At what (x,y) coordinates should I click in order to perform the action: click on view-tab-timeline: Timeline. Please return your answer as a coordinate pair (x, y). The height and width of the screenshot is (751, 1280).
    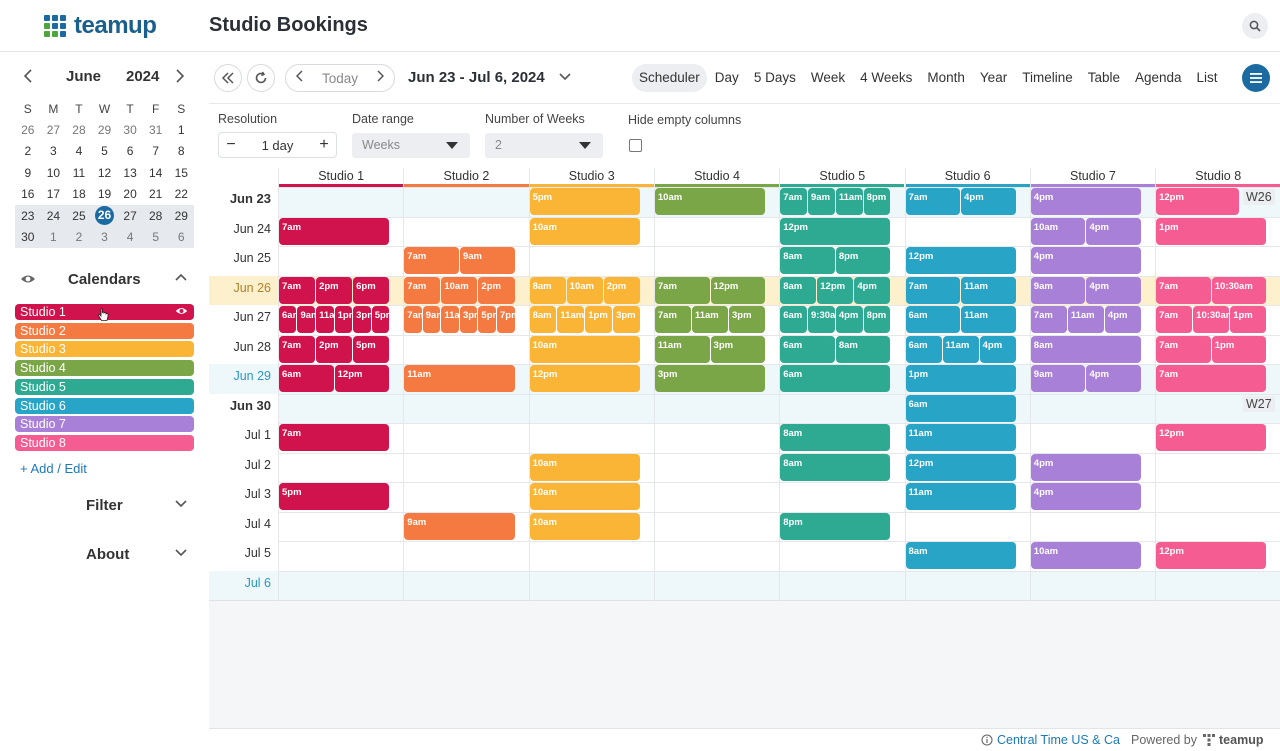
    Looking at the image, I should click on (1047, 78).